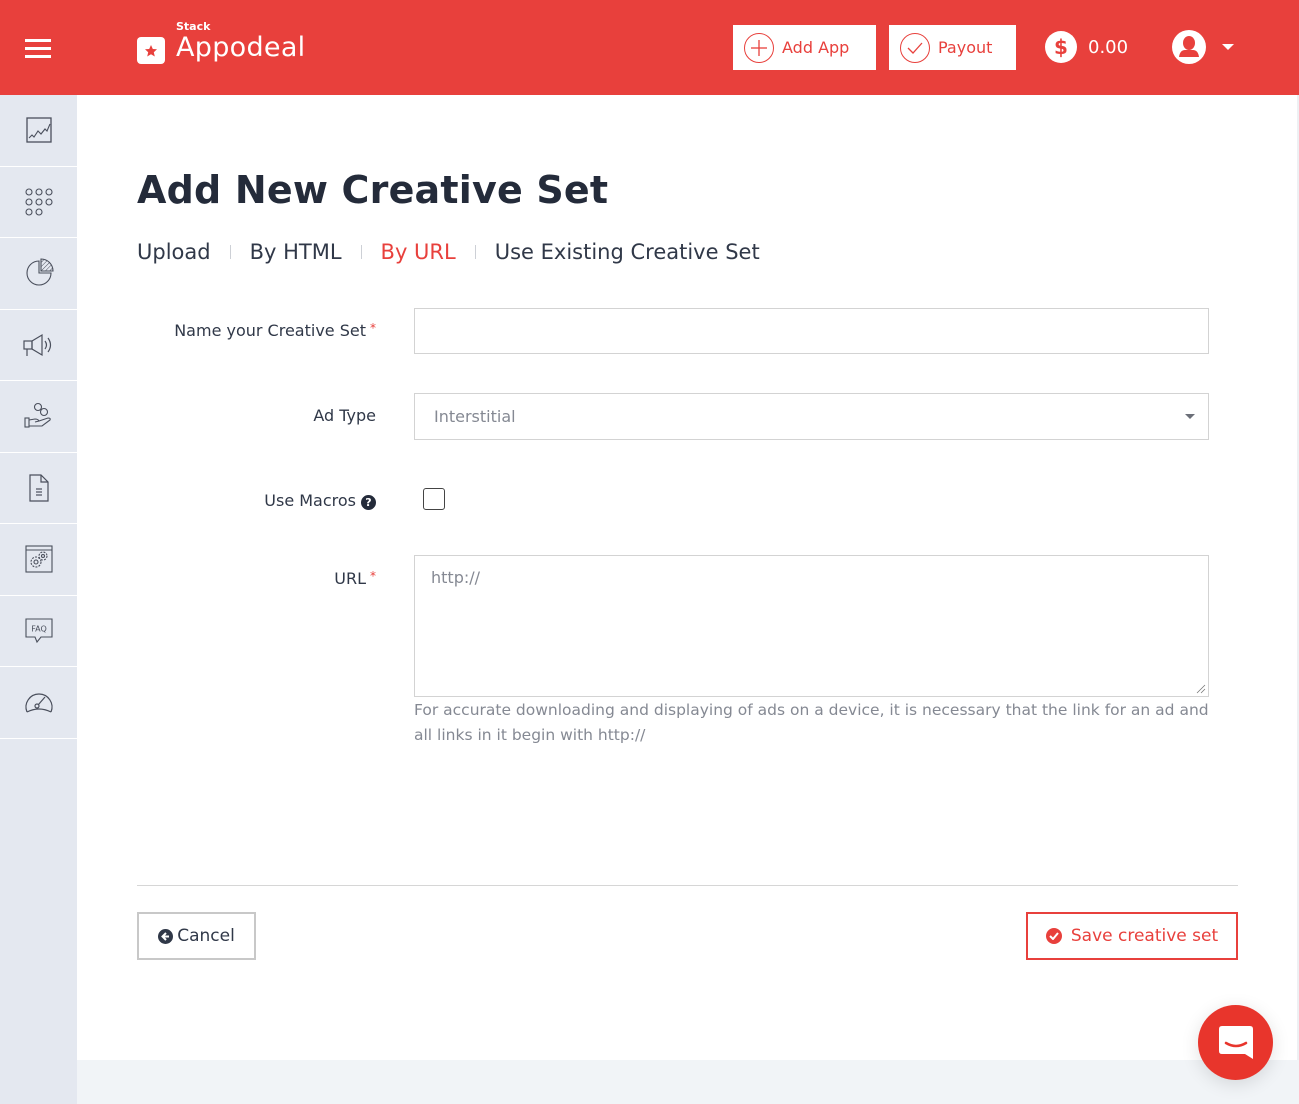  I want to click on name-field-label: Name your Creative Set *, so click(275, 330).